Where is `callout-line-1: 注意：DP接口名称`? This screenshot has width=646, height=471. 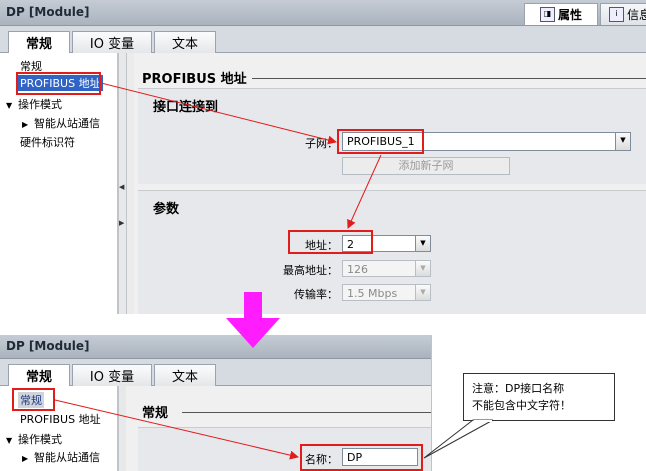 callout-line-1: 注意：DP接口名称 is located at coordinates (518, 388).